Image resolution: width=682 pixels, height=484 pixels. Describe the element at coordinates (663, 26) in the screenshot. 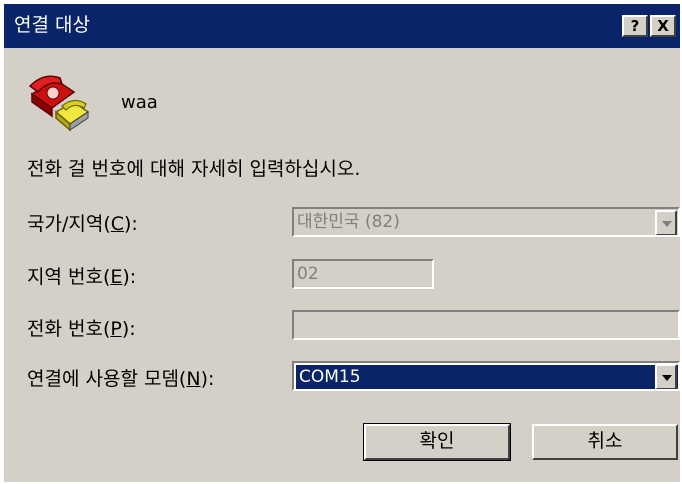

I see `close-button: X` at that location.